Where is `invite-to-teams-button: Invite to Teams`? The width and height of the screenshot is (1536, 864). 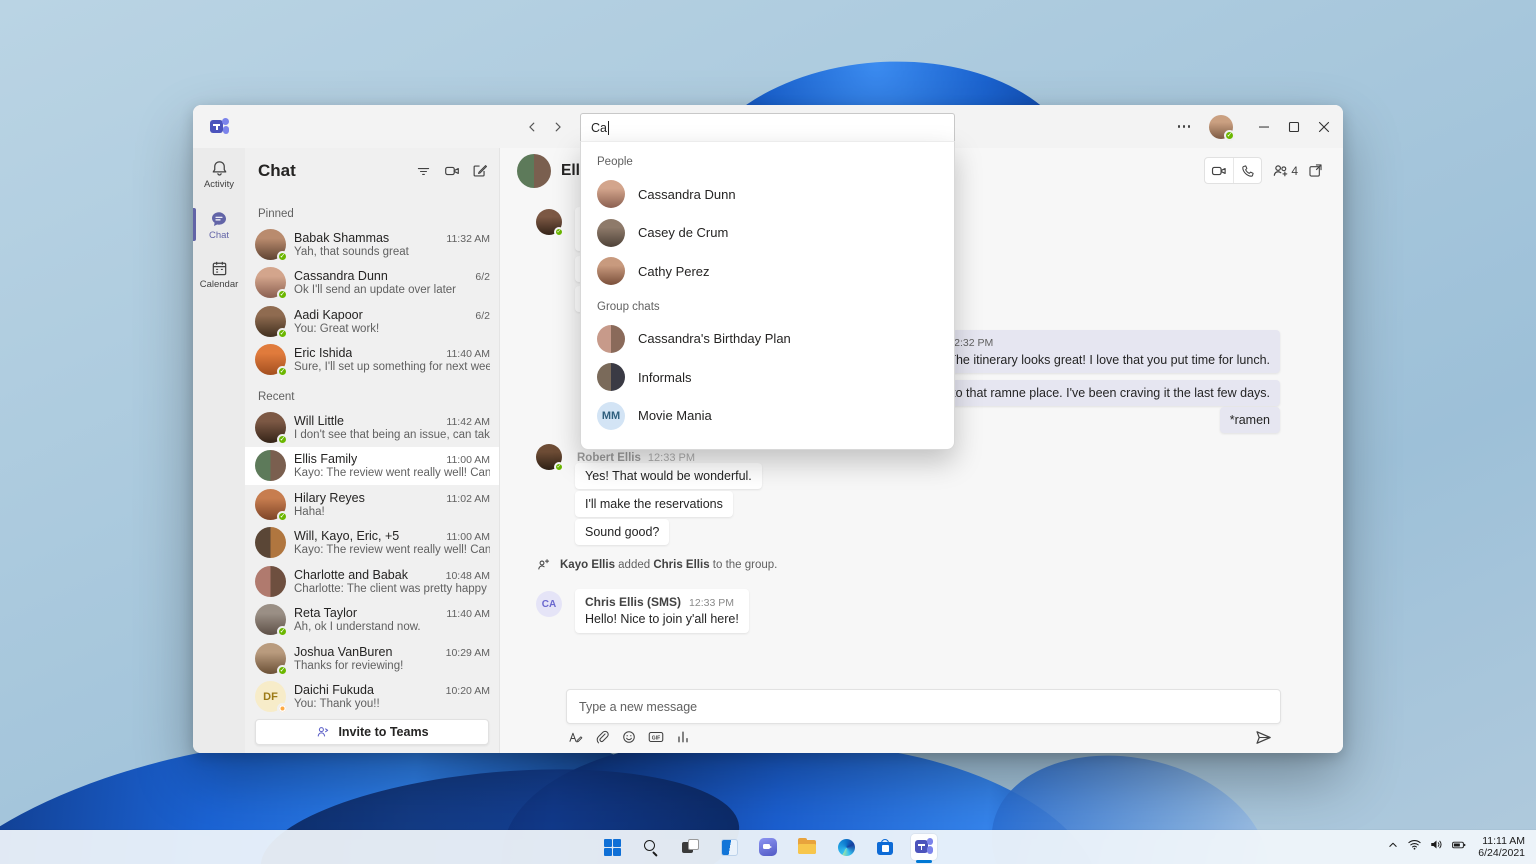
invite-to-teams-button: Invite to Teams is located at coordinates (372, 732).